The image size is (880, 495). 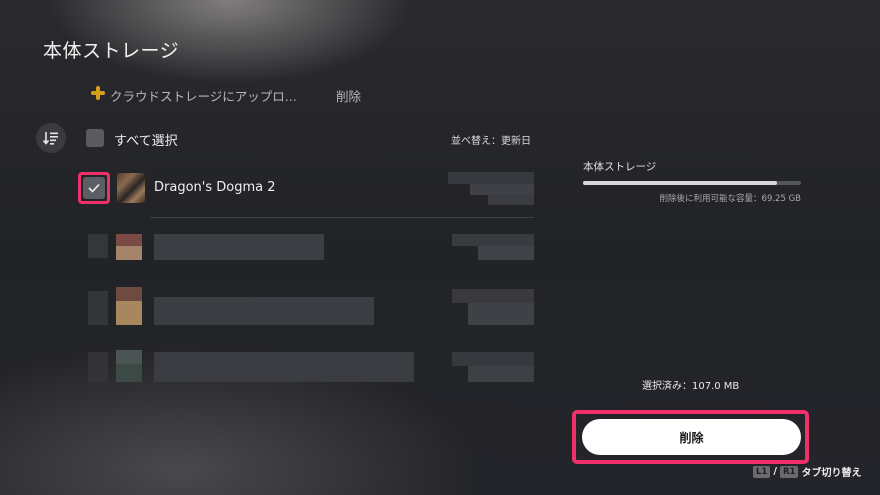 What do you see at coordinates (215, 187) in the screenshot?
I see `game-title: Dragon's Dogma 2` at bounding box center [215, 187].